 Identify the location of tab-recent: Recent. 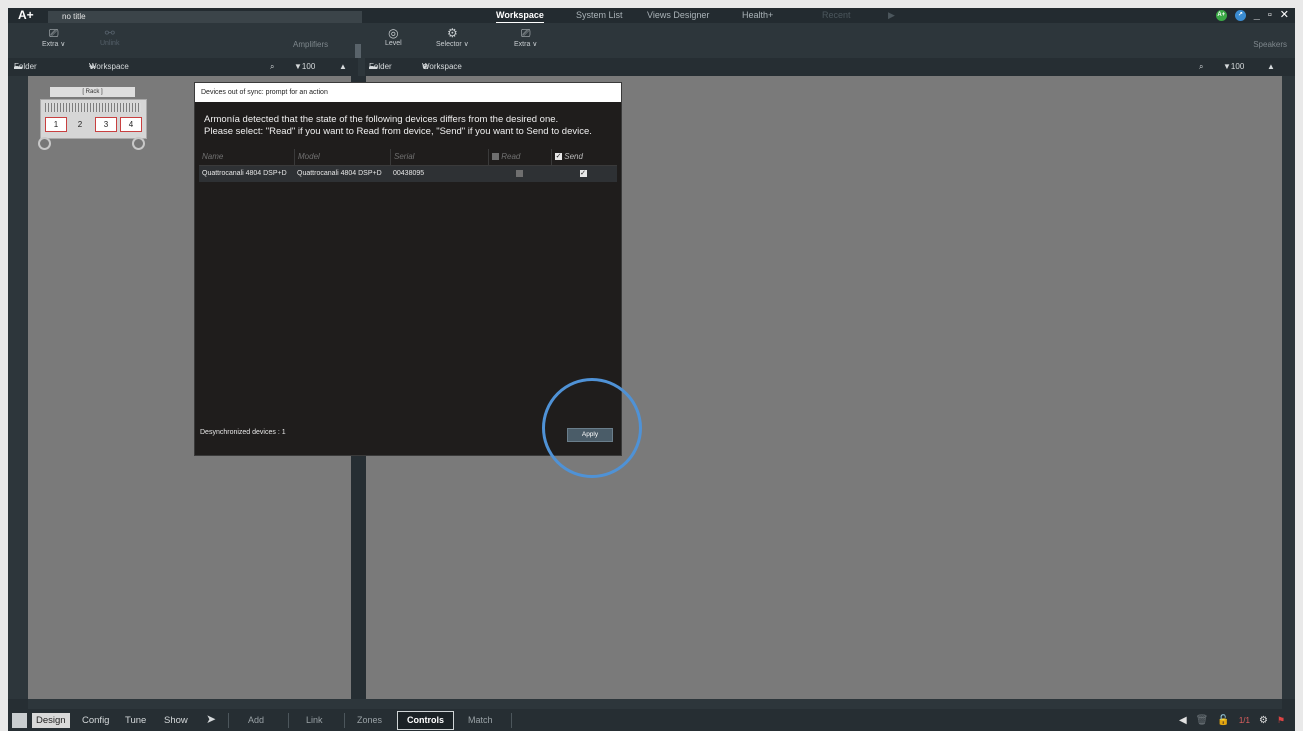
(836, 15).